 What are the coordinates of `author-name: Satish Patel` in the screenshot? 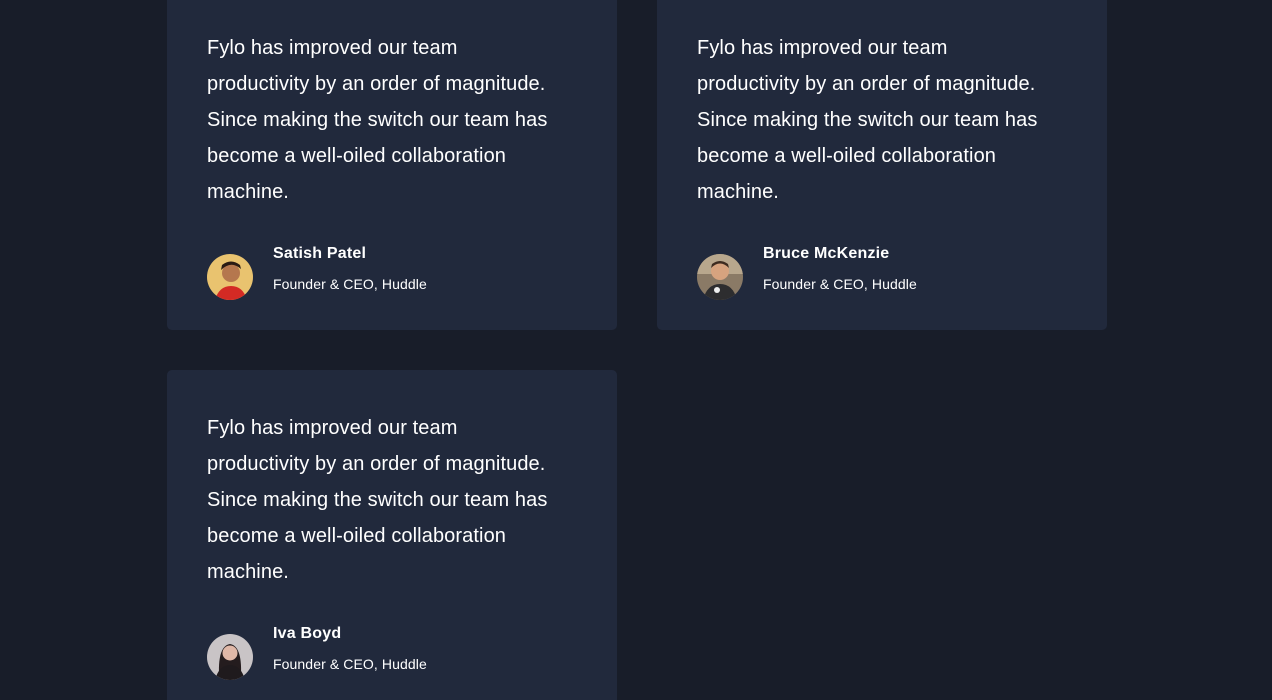 It's located at (320, 253).